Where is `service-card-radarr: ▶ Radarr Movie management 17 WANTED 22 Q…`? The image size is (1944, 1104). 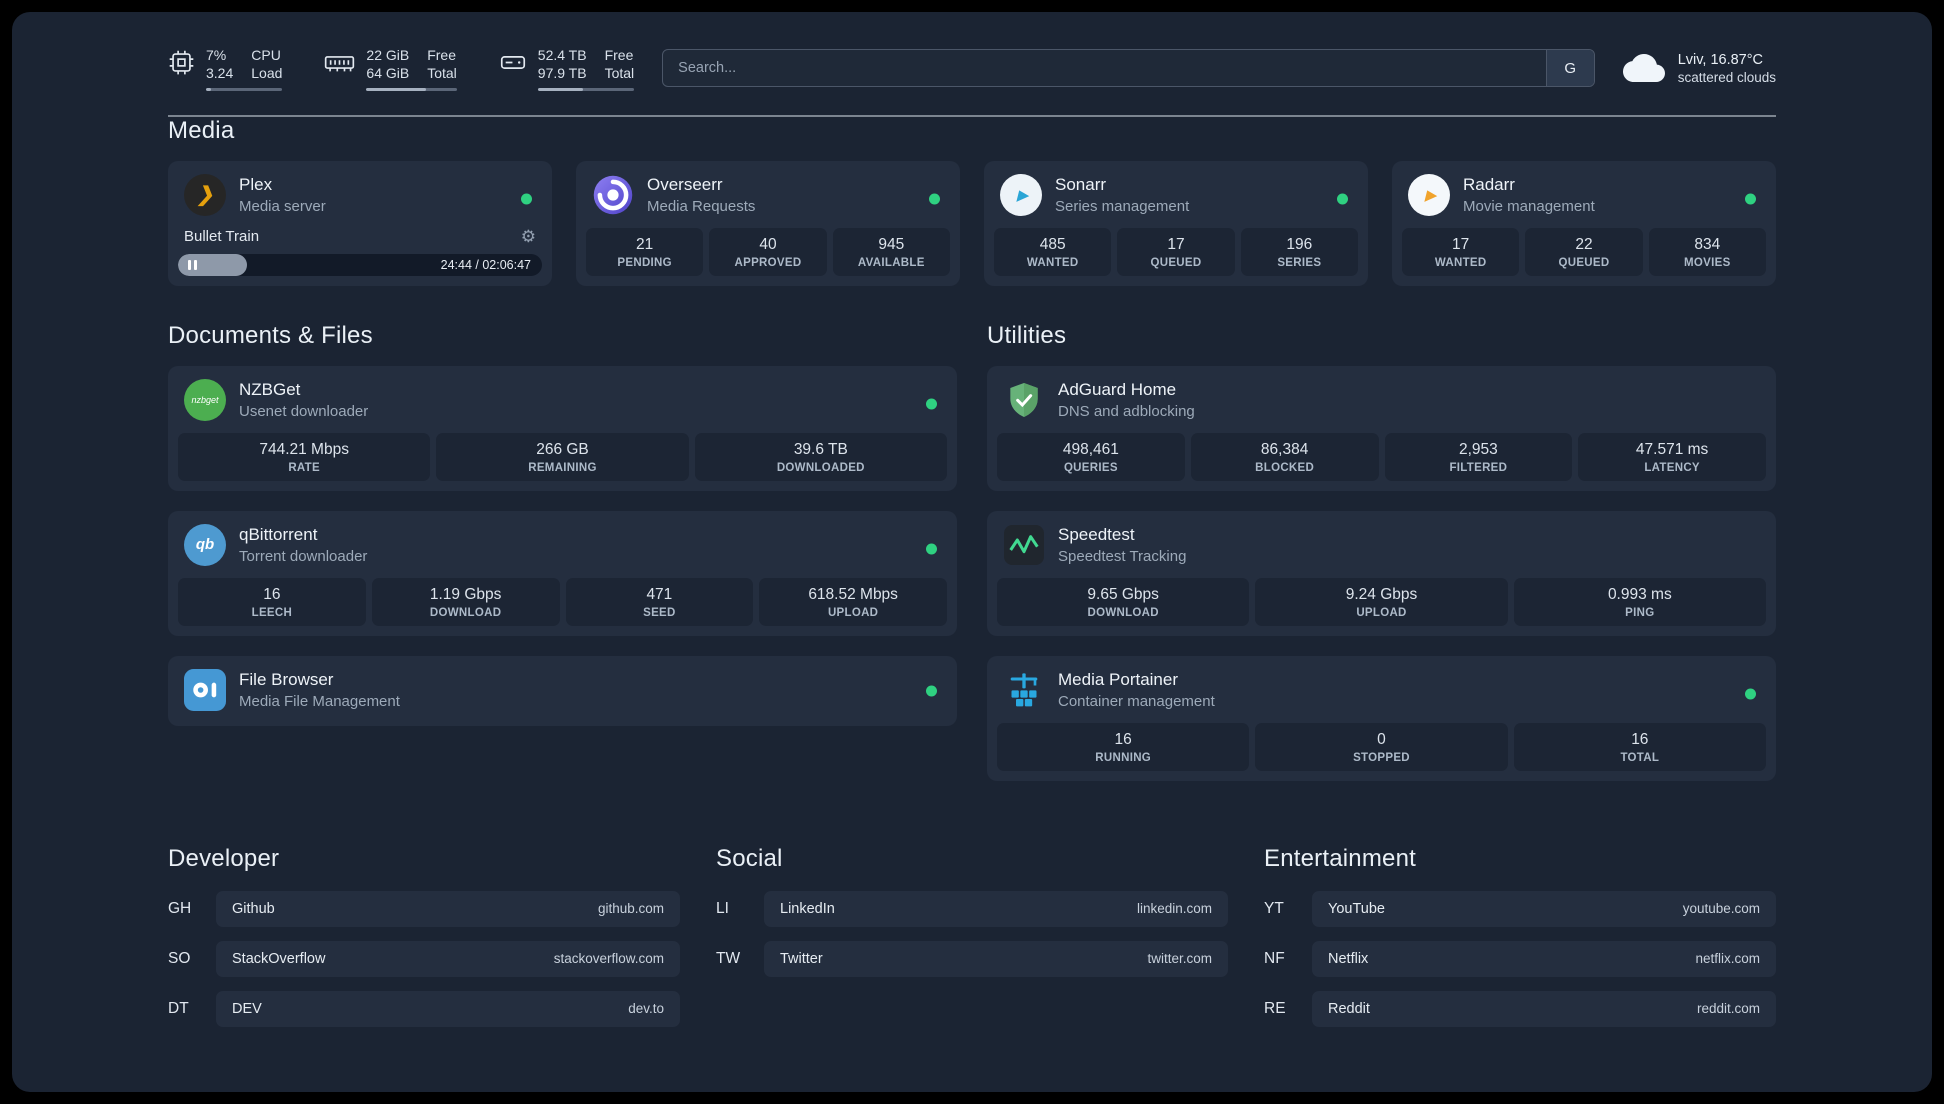
service-card-radarr: ▶ Radarr Movie management 17 WANTED 22 Q… is located at coordinates (1584, 223).